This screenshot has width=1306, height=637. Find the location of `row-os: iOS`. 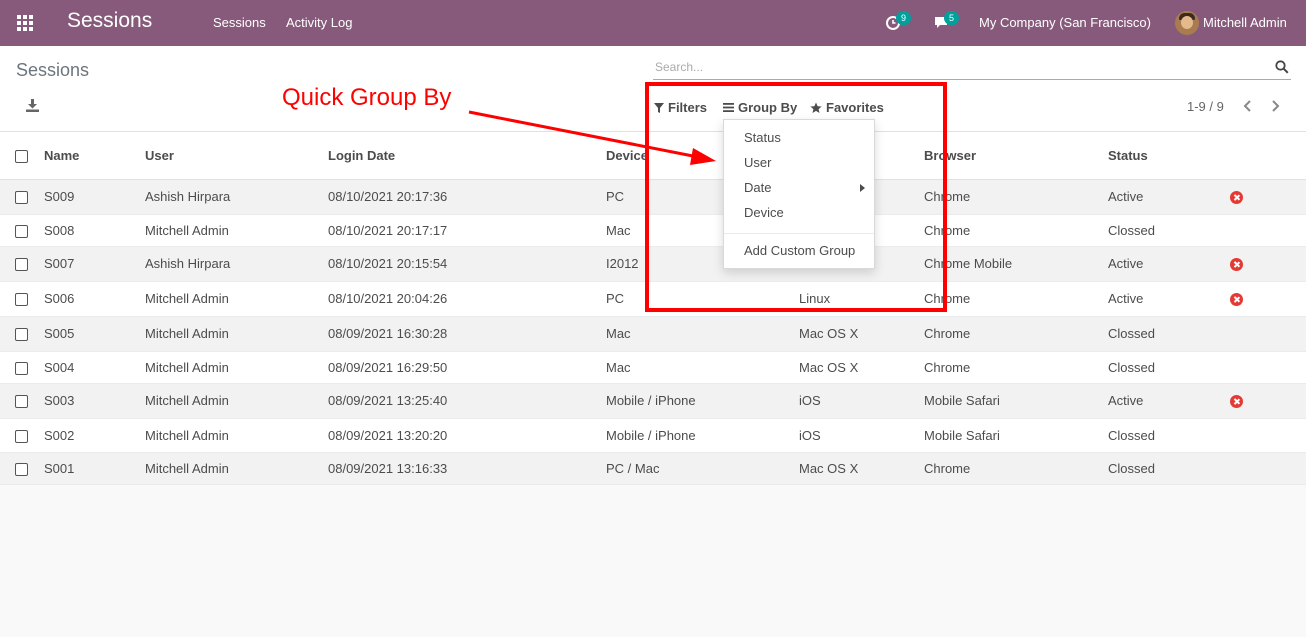

row-os: iOS is located at coordinates (810, 435).